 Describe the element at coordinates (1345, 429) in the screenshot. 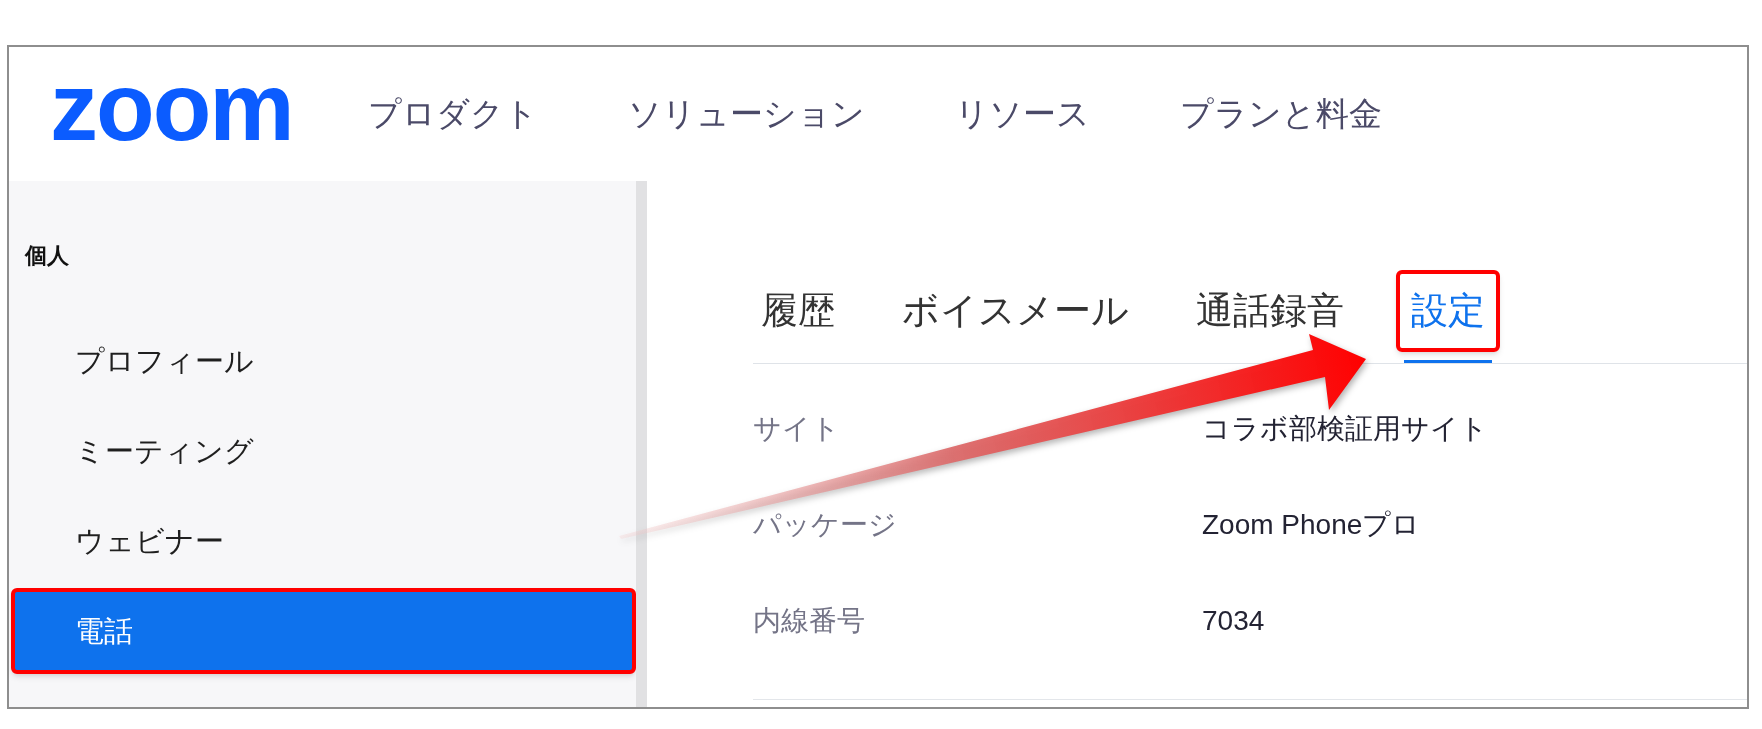

I see `field-value: コラボ部検証用サイト` at that location.